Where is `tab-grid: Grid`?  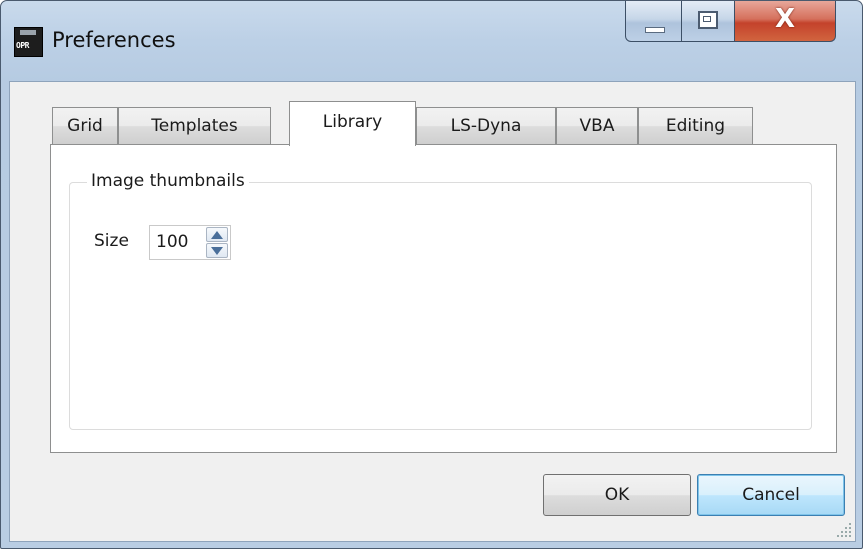
tab-grid: Grid is located at coordinates (85, 125).